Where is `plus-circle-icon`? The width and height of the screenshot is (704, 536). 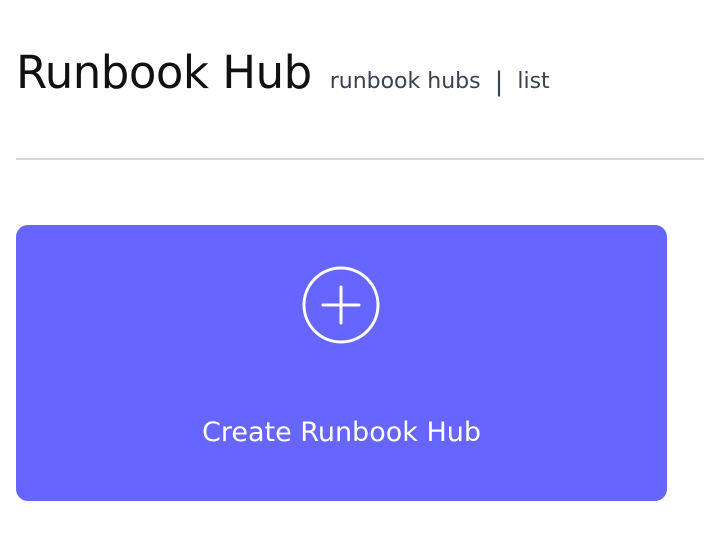
plus-circle-icon is located at coordinates (341, 305).